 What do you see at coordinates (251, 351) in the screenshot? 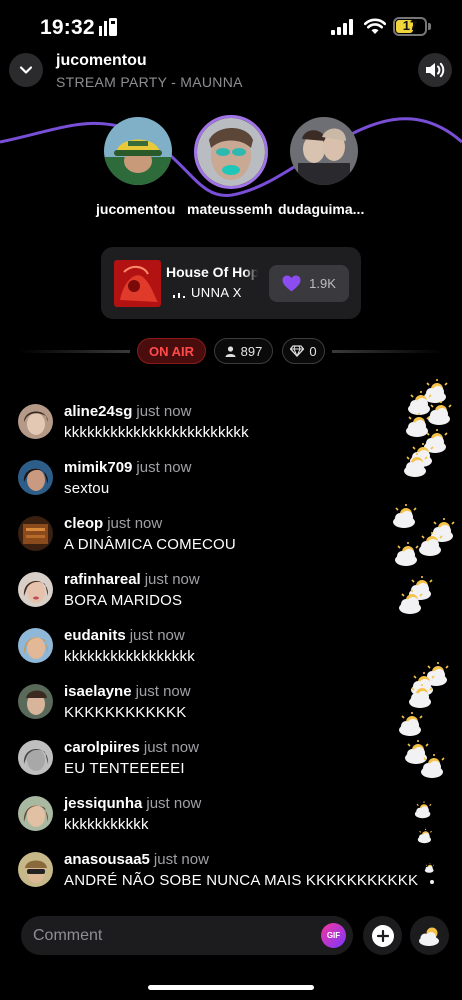
I see `viewers-count: 897` at bounding box center [251, 351].